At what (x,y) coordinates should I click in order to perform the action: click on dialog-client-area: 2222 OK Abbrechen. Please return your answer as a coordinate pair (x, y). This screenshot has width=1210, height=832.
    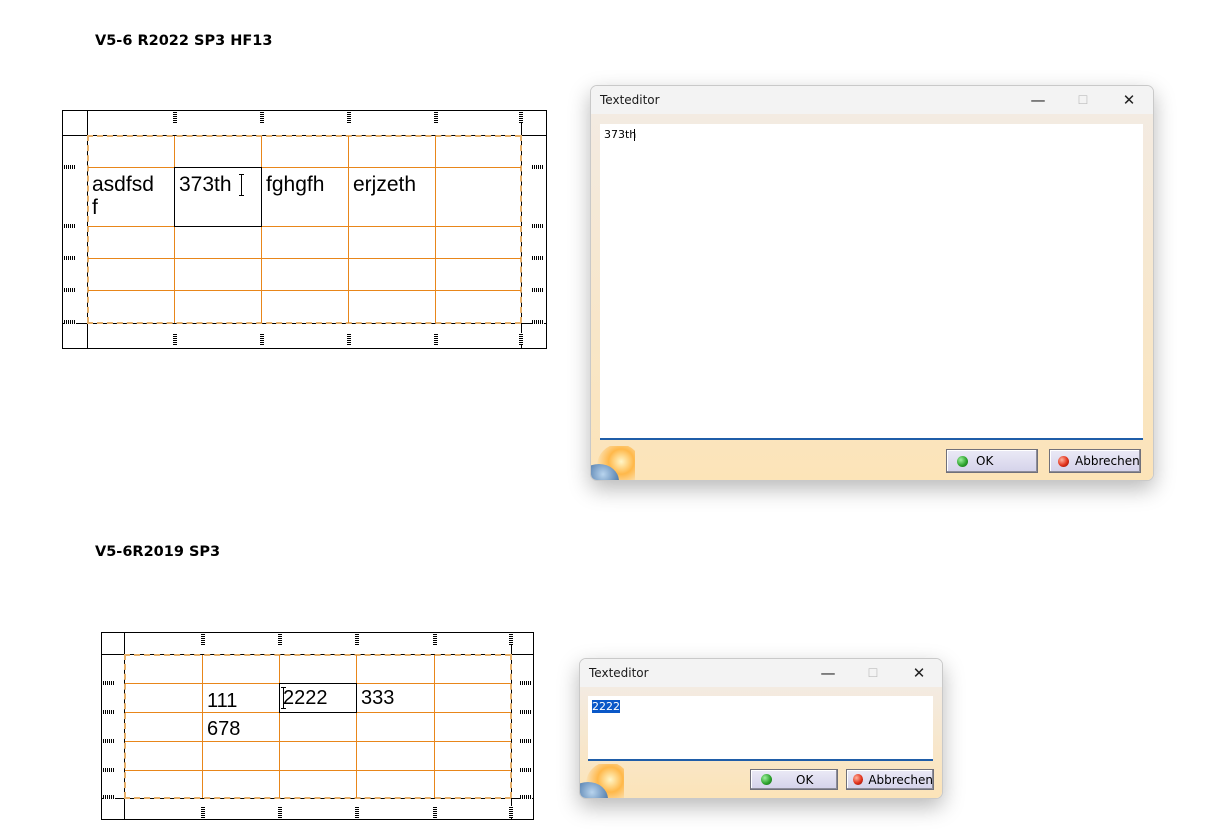
    Looking at the image, I should click on (761, 742).